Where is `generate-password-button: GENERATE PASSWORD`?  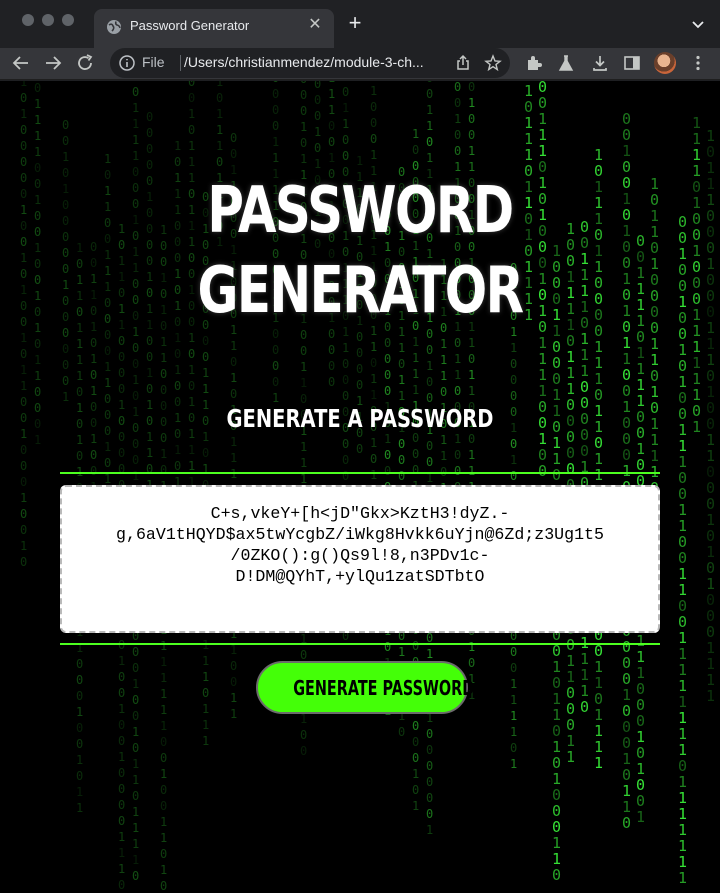 generate-password-button: GENERATE PASSWORD is located at coordinates (365, 687).